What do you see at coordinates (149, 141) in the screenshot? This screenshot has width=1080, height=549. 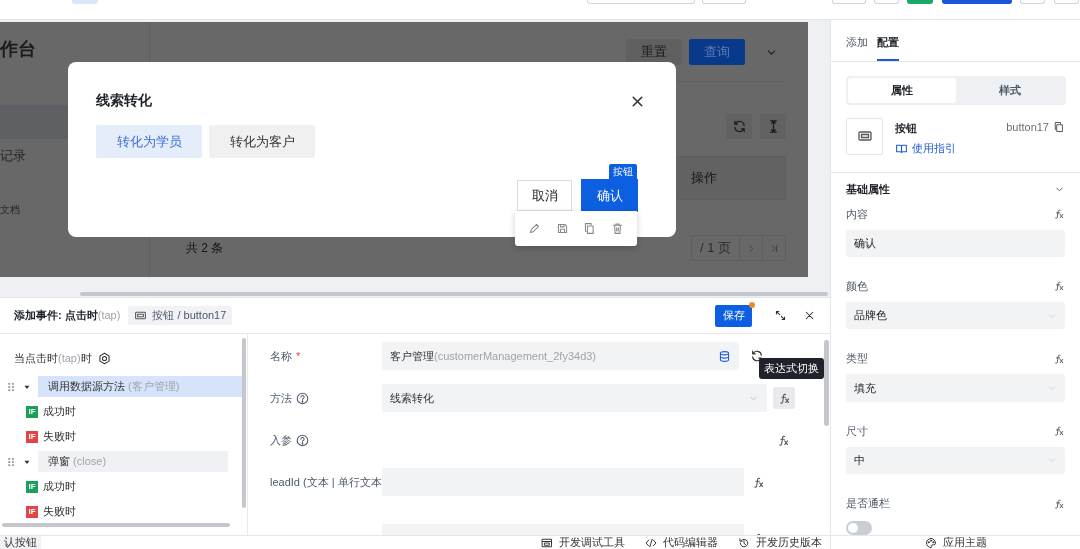 I see `dialog-tab: 转化为学员` at bounding box center [149, 141].